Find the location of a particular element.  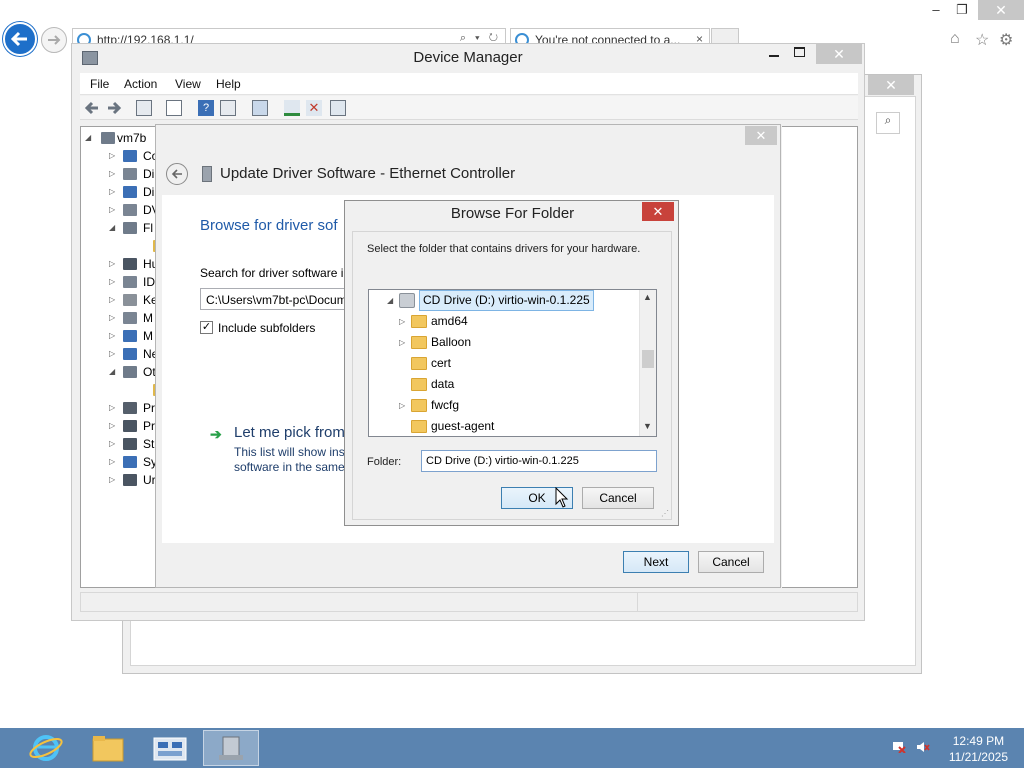

ie-close-button: ✕ is located at coordinates (1001, 10).